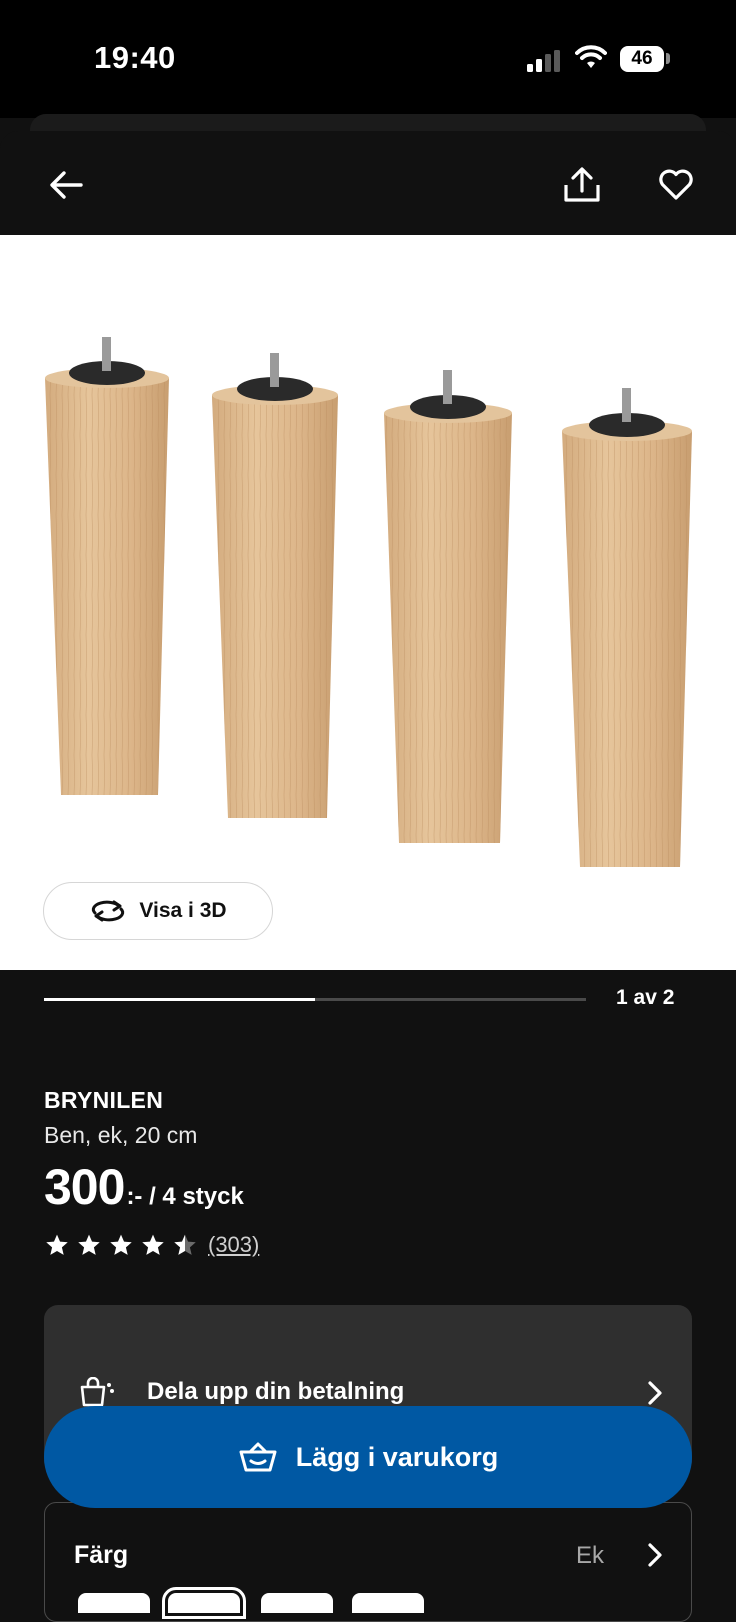 Image resolution: width=736 pixels, height=1622 pixels. What do you see at coordinates (135, 57) in the screenshot?
I see `status-time: 19:40` at bounding box center [135, 57].